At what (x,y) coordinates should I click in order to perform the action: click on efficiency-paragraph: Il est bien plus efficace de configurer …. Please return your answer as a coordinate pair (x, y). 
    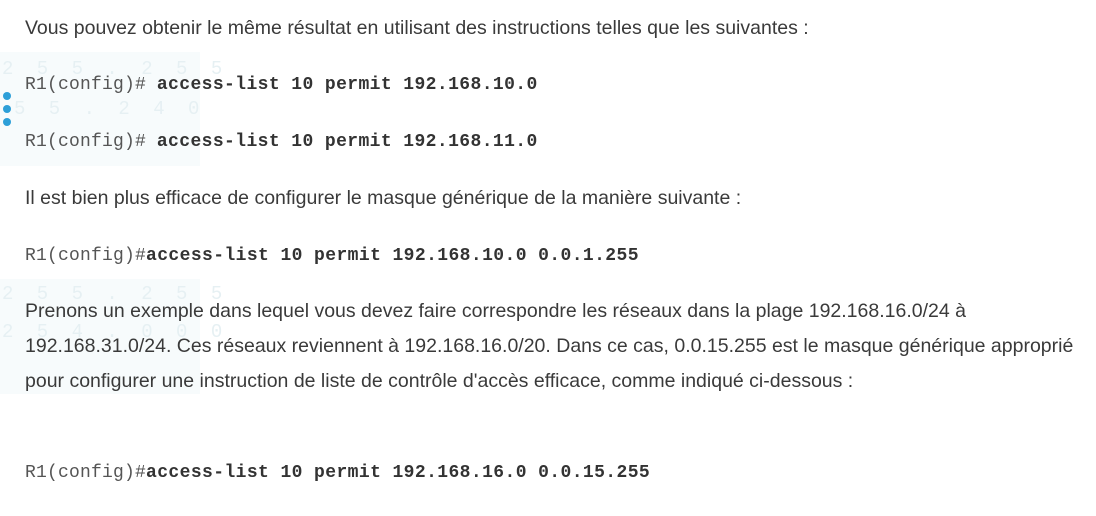
    Looking at the image, I should click on (383, 198).